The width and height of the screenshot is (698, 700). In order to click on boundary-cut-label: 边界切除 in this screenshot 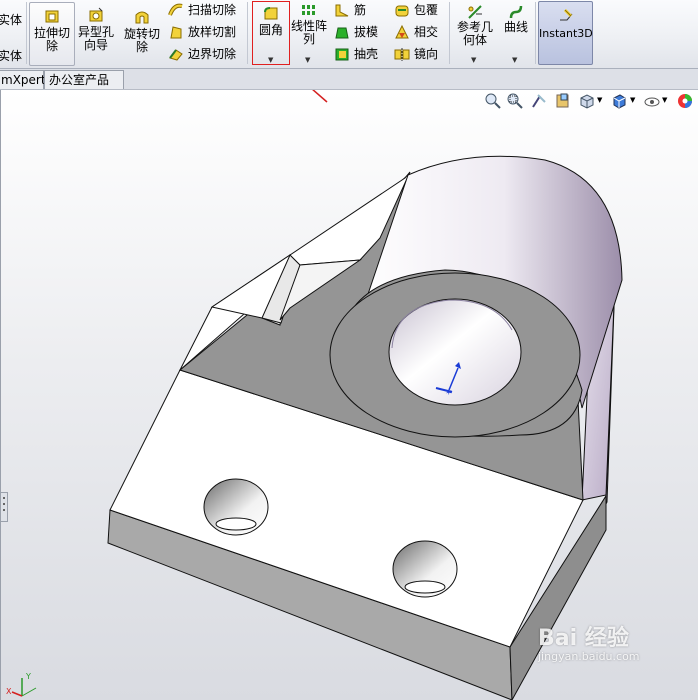, I will do `click(212, 54)`.